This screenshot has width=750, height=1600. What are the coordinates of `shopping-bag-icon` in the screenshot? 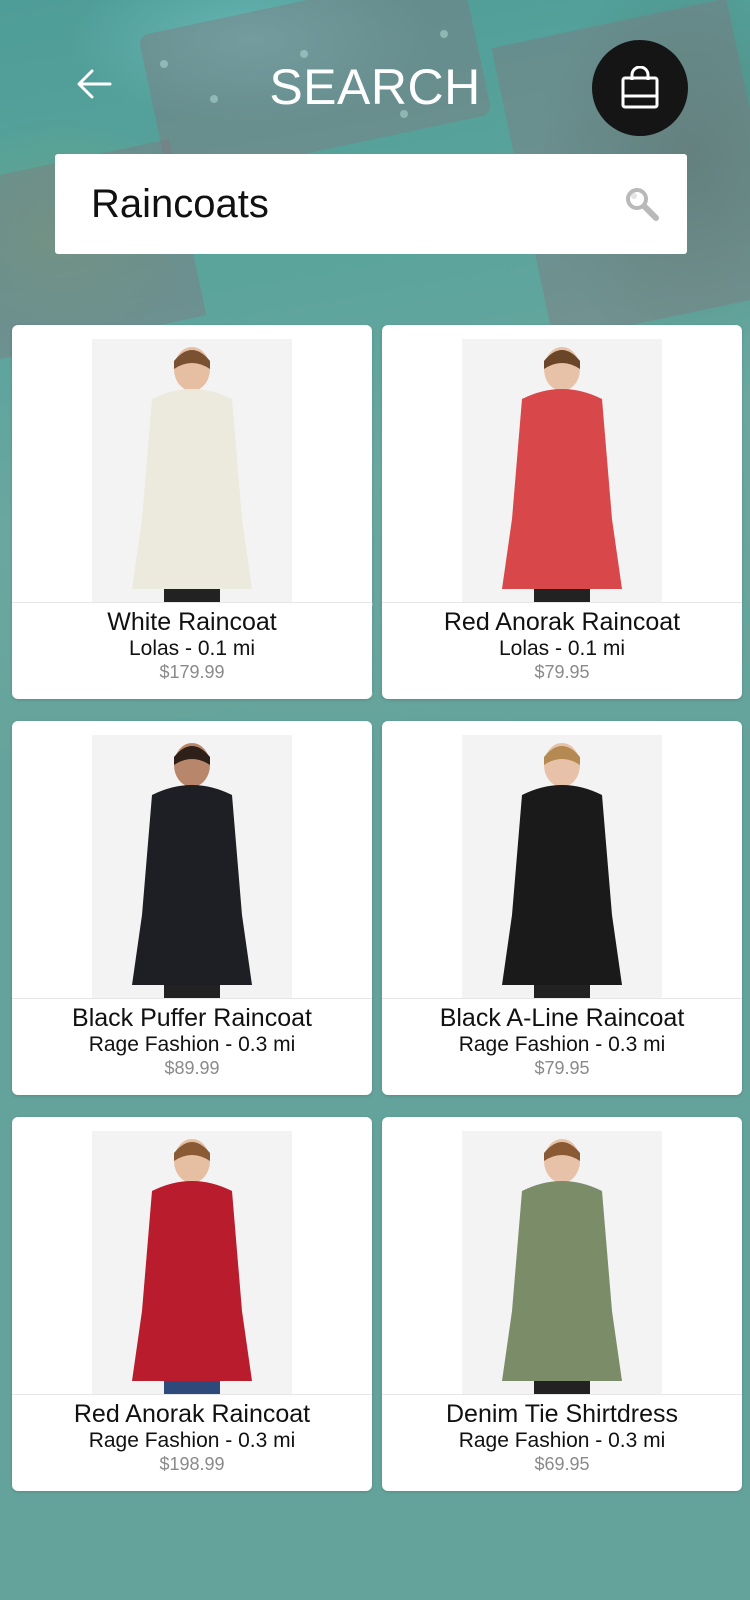 It's located at (640, 87).